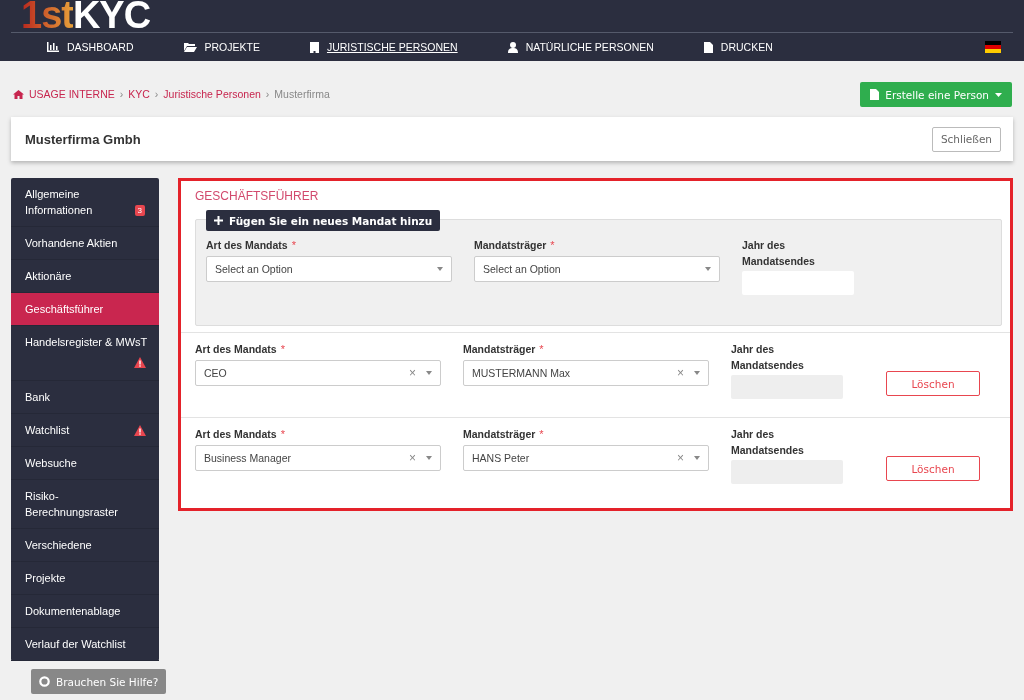 The height and width of the screenshot is (700, 1024). Describe the element at coordinates (257, 196) in the screenshot. I see `section-title: GESCHÄFTSFÜHRER` at that location.